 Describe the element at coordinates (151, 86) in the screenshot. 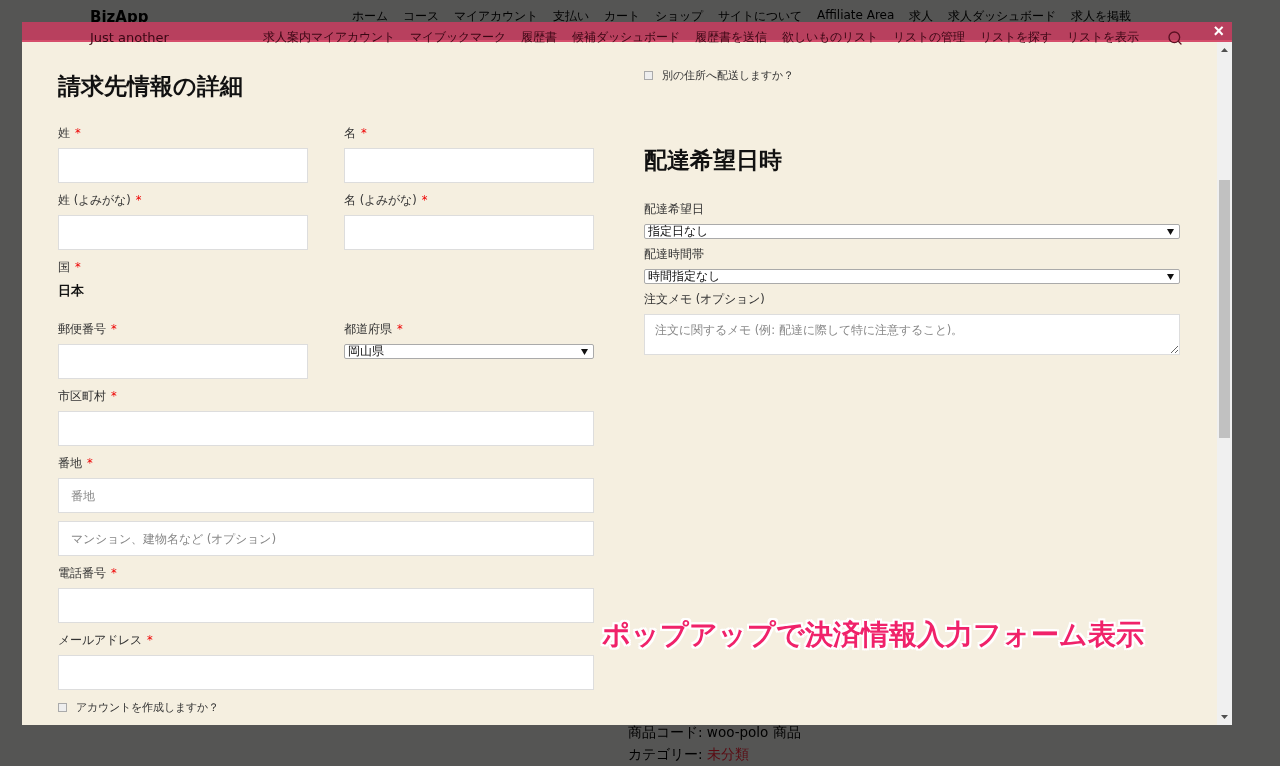

I see `billing-heading: 請求先情報の詳細` at that location.